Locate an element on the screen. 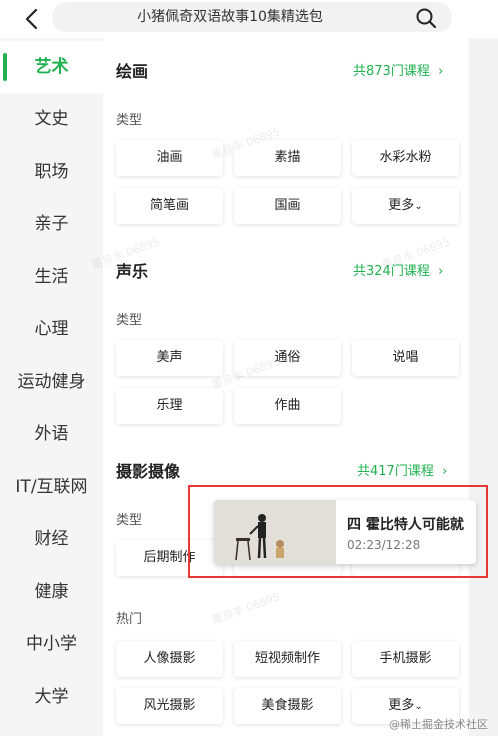  sidebar-item-label: 艺术 is located at coordinates (51, 67).